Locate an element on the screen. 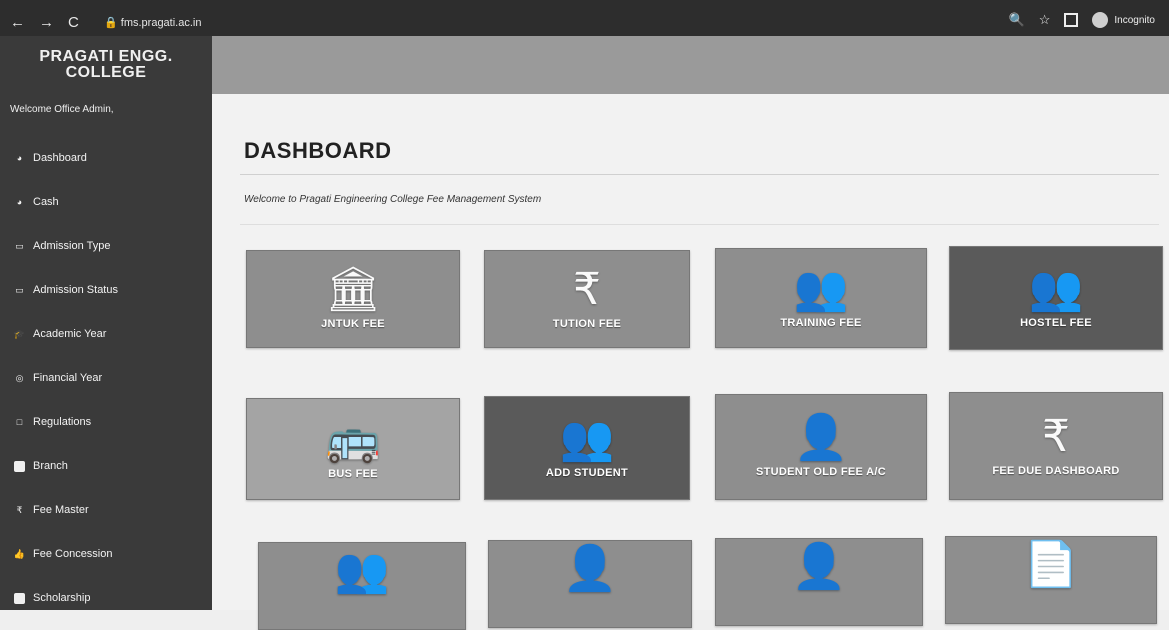  sidebar-item-label: Branch is located at coordinates (50, 466).